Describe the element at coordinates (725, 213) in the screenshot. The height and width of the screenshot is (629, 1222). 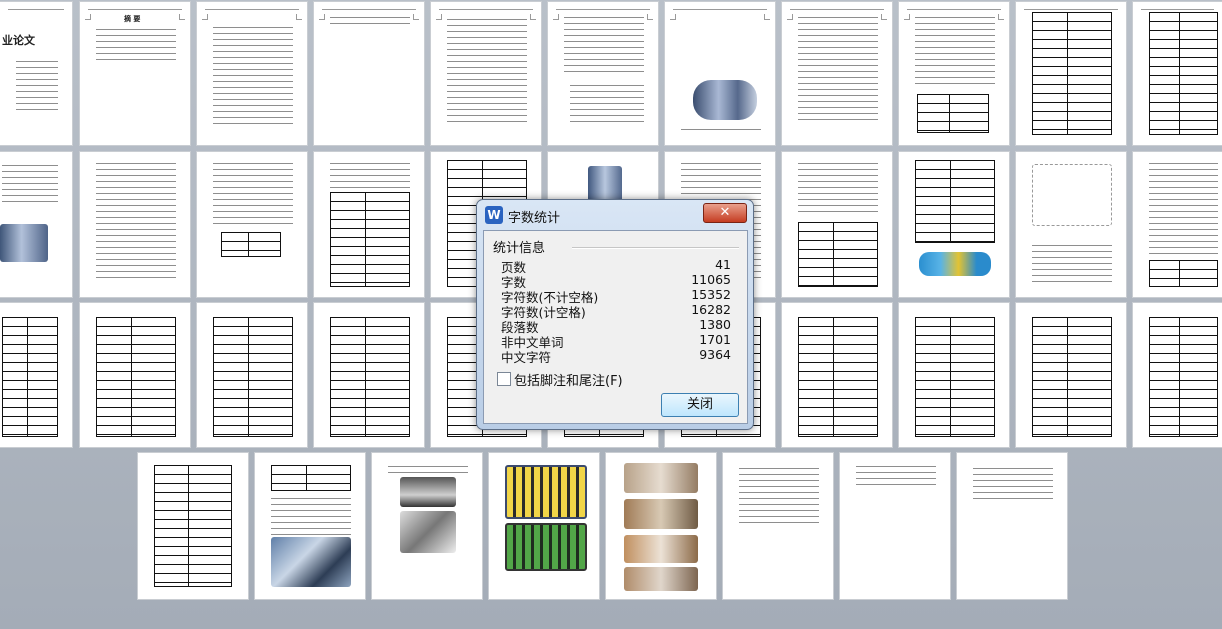
I see `close-icon: ✕` at that location.